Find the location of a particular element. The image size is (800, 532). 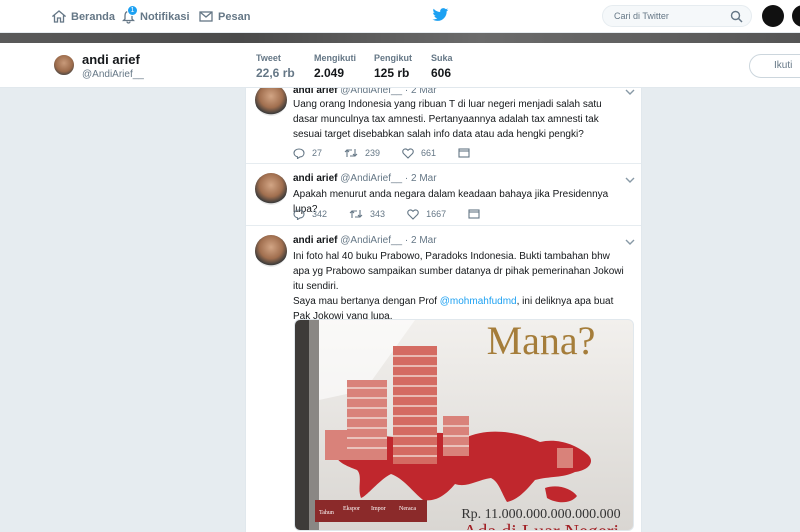

table-header-import: Impor is located at coordinates (378, 509).